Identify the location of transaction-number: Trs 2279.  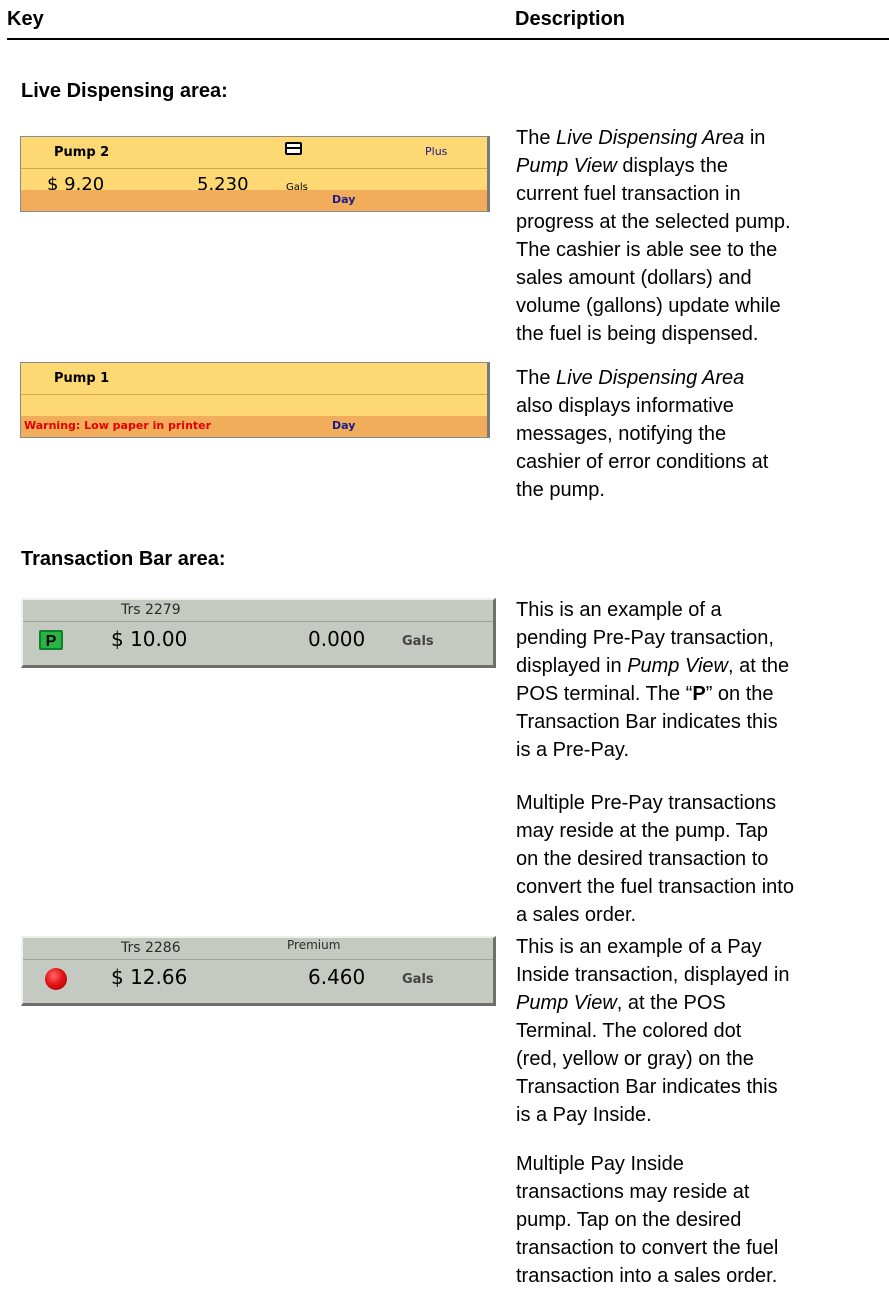
(151, 610).